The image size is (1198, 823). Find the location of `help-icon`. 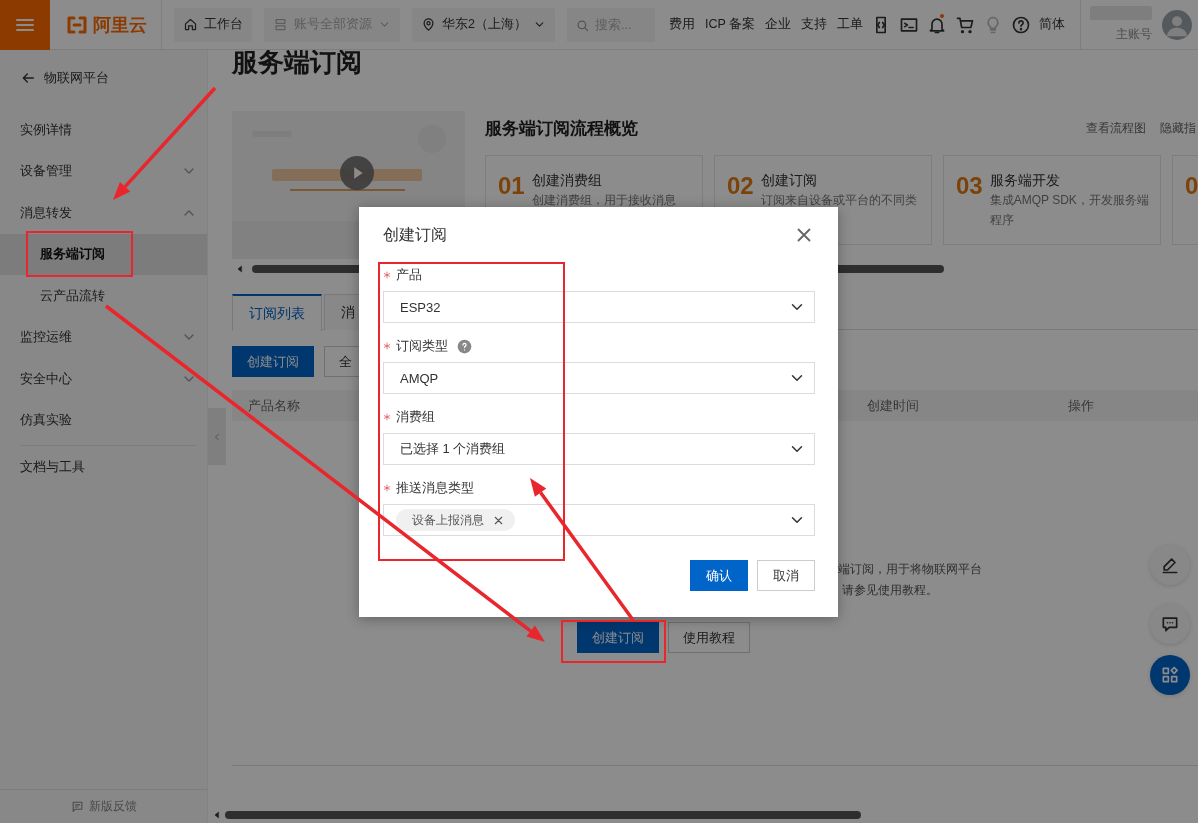

help-icon is located at coordinates (1021, 24).